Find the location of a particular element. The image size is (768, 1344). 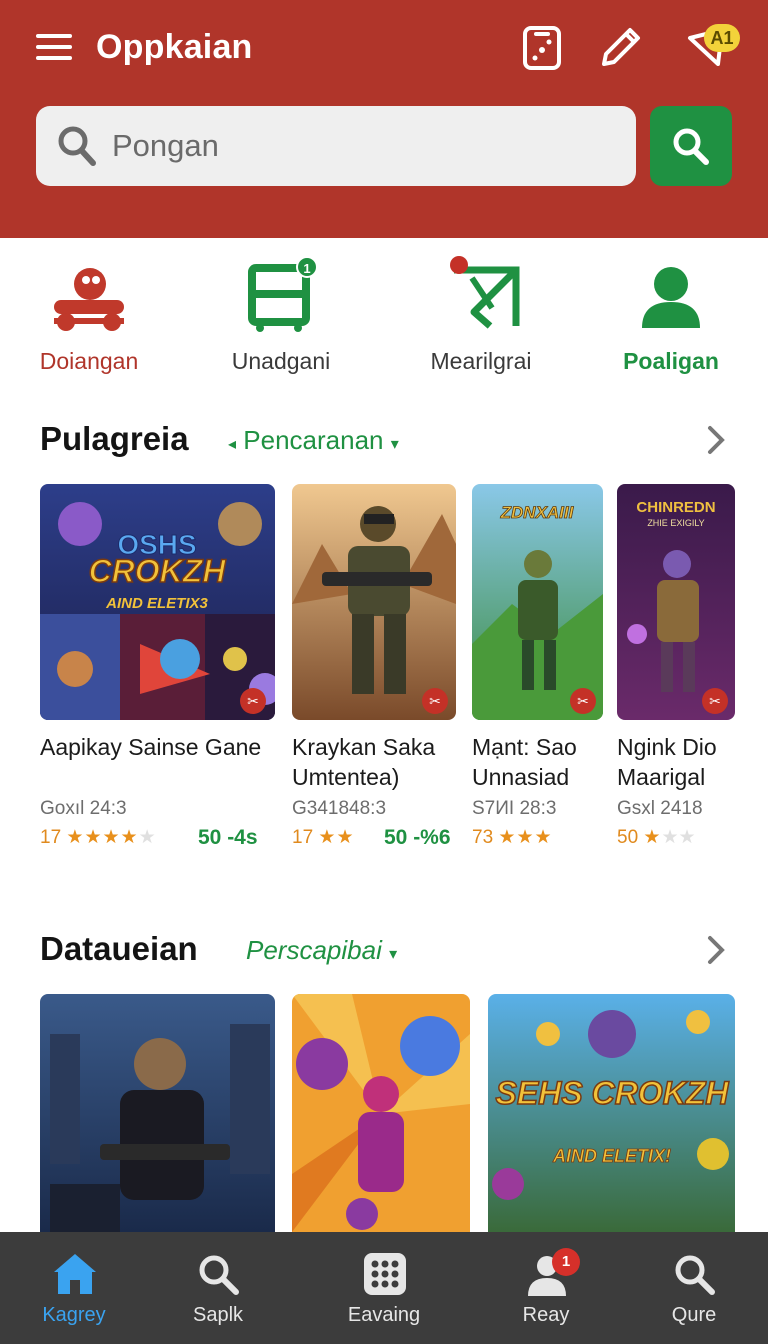

game-card-image: SEHS CROKZH AIND ELETIX! is located at coordinates (611, 1113).